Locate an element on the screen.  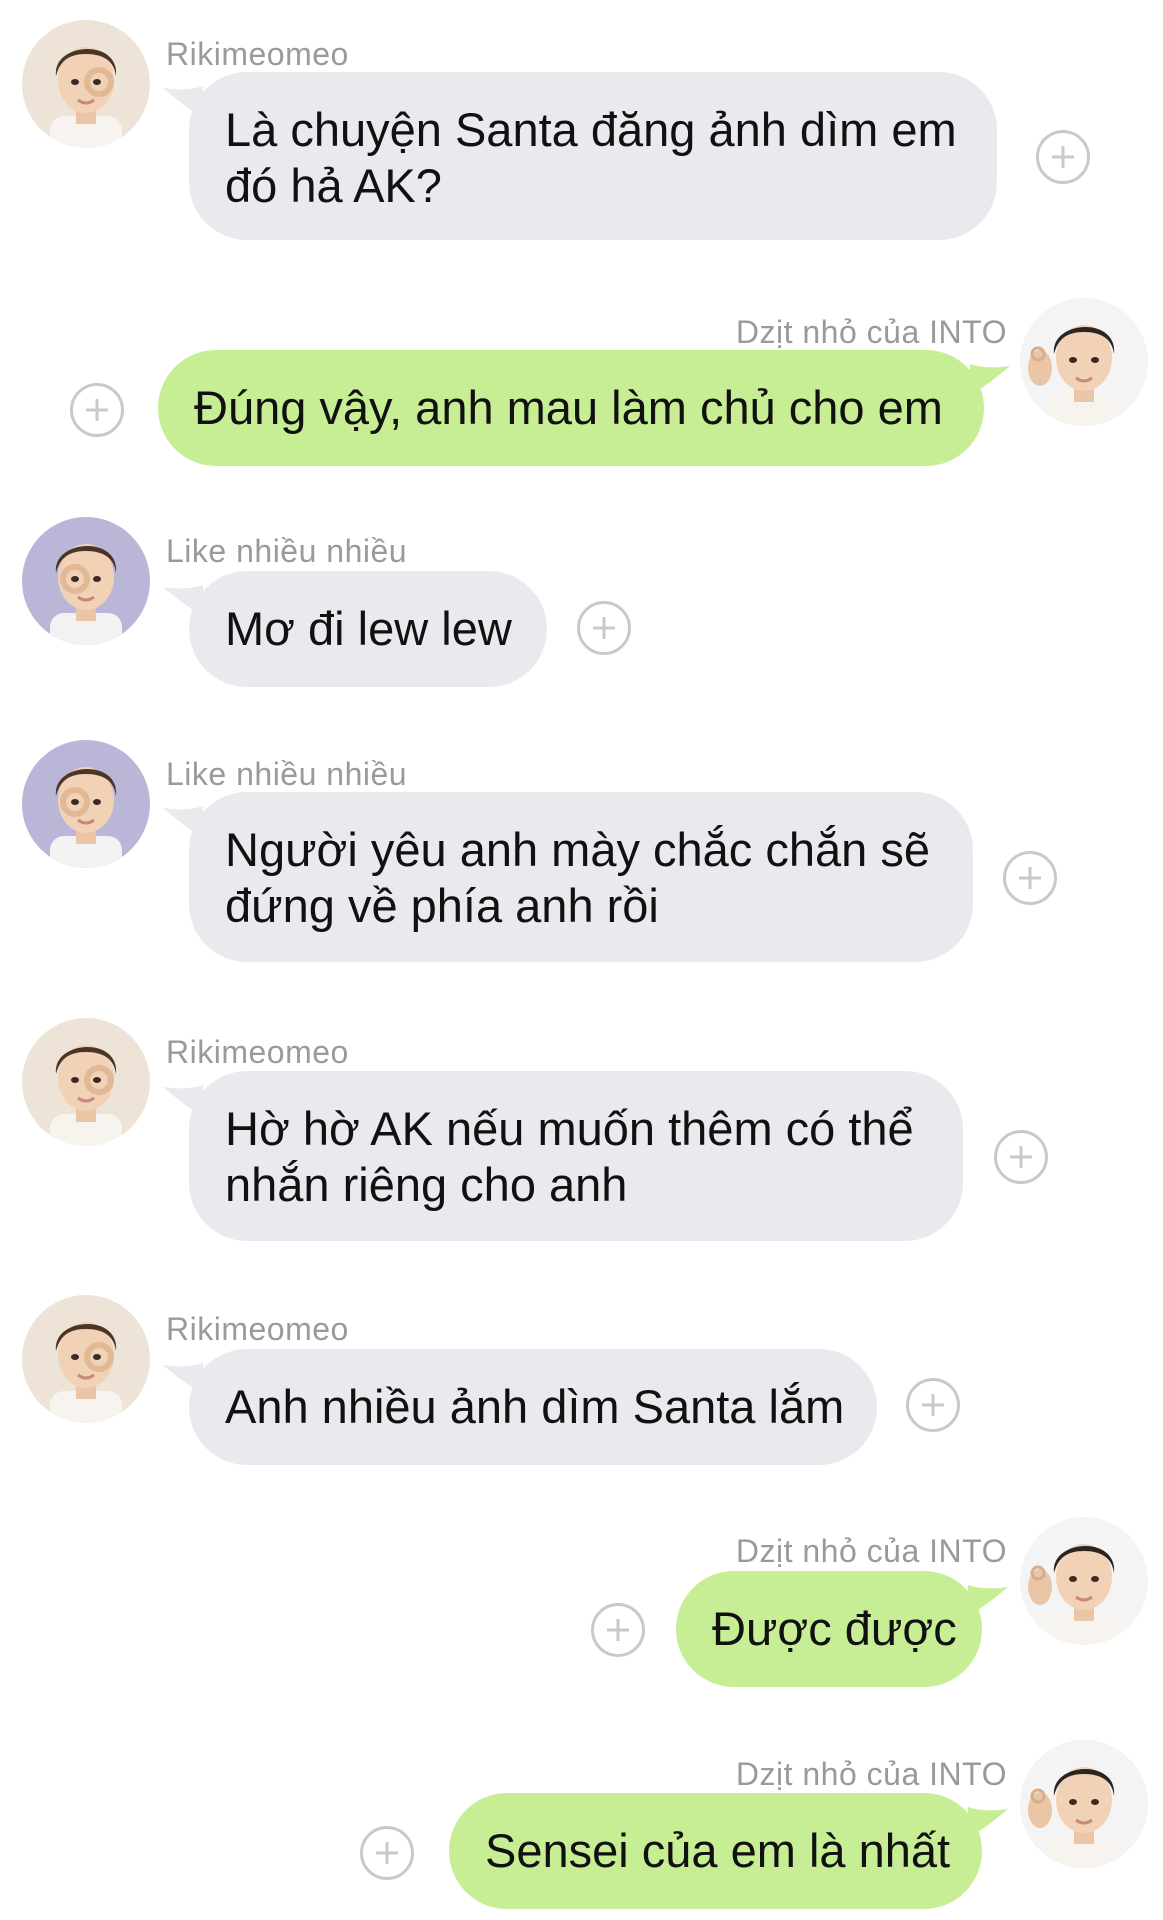
incoming-message-bubble: Mơ đi lew lew is located at coordinates (355, 629).